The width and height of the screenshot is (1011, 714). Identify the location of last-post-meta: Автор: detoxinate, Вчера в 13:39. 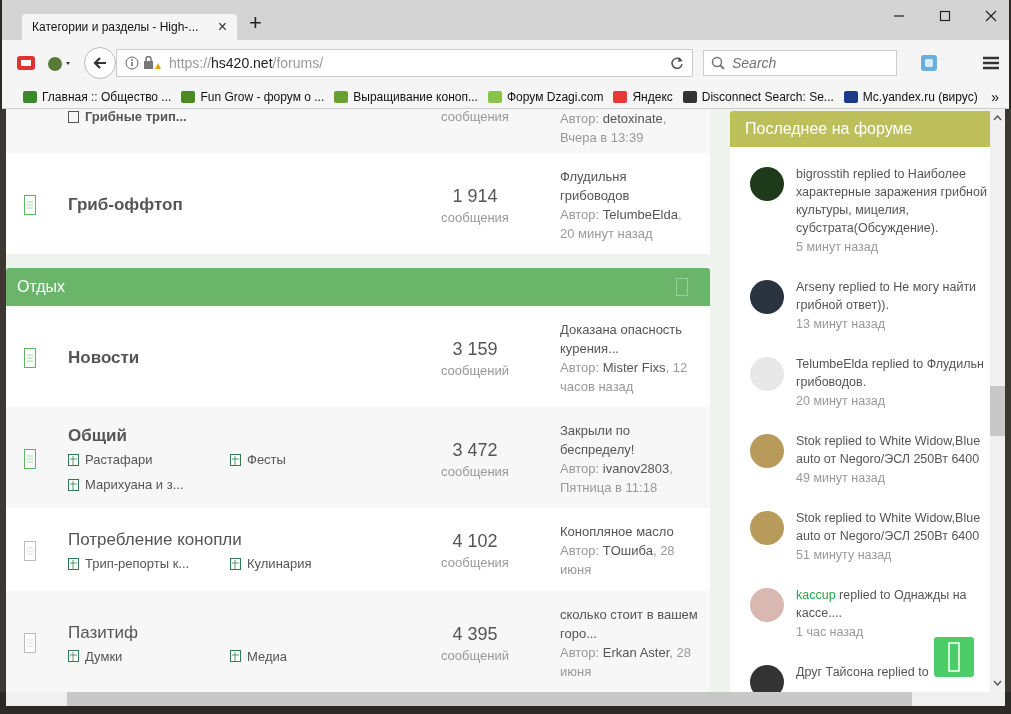
(614, 128).